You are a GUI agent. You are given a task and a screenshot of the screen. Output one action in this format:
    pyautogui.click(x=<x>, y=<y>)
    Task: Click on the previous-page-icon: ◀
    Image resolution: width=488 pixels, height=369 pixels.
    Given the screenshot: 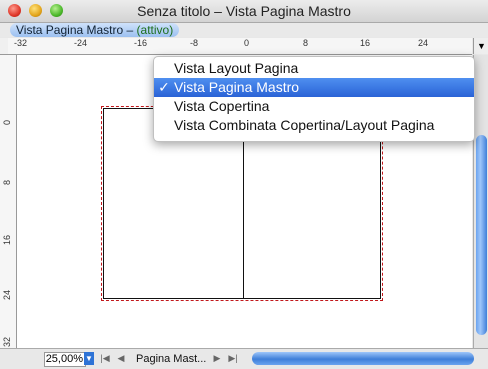 What is the action you would take?
    pyautogui.click(x=121, y=358)
    